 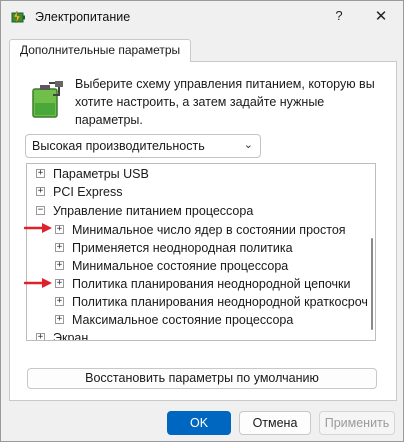 What do you see at coordinates (100, 50) in the screenshot?
I see `tab-advanced-settings: Дополнительные параметры` at bounding box center [100, 50].